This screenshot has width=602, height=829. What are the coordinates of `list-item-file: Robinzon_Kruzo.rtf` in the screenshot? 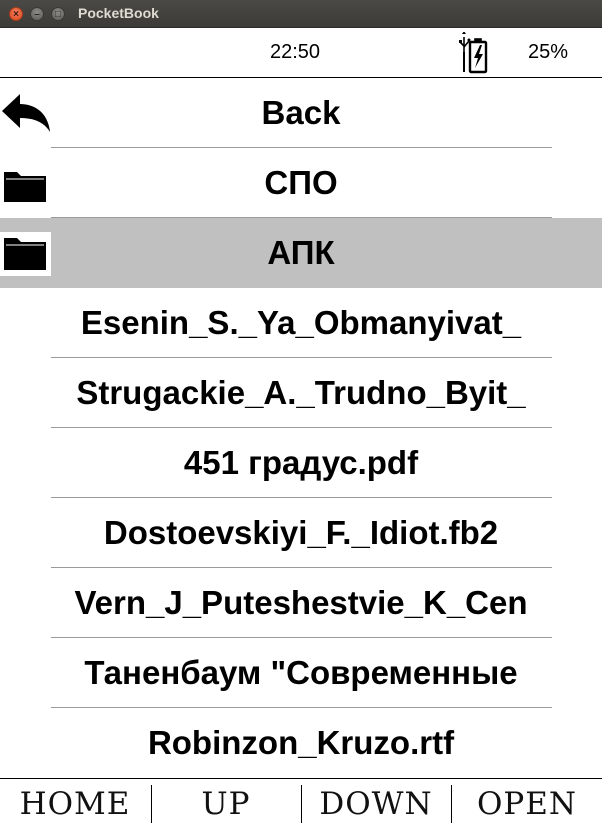 It's located at (301, 743).